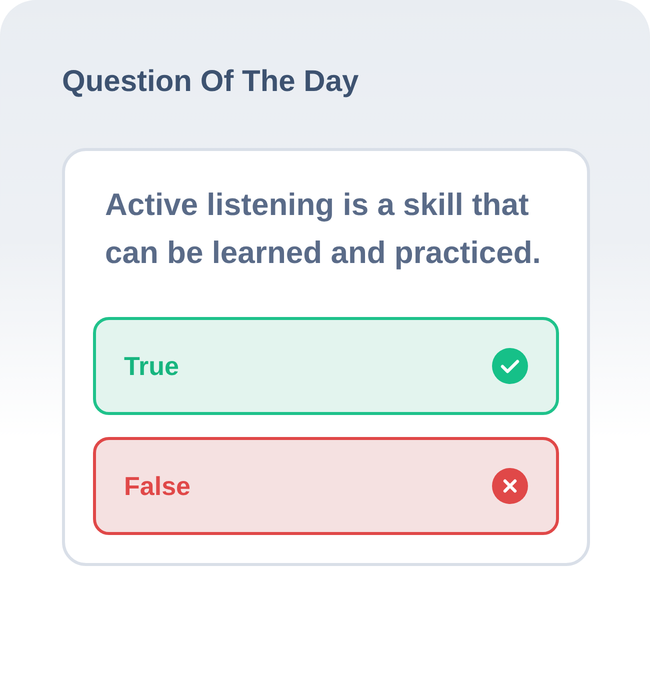 The image size is (650, 680). Describe the element at coordinates (510, 366) in the screenshot. I see `check-icon` at that location.